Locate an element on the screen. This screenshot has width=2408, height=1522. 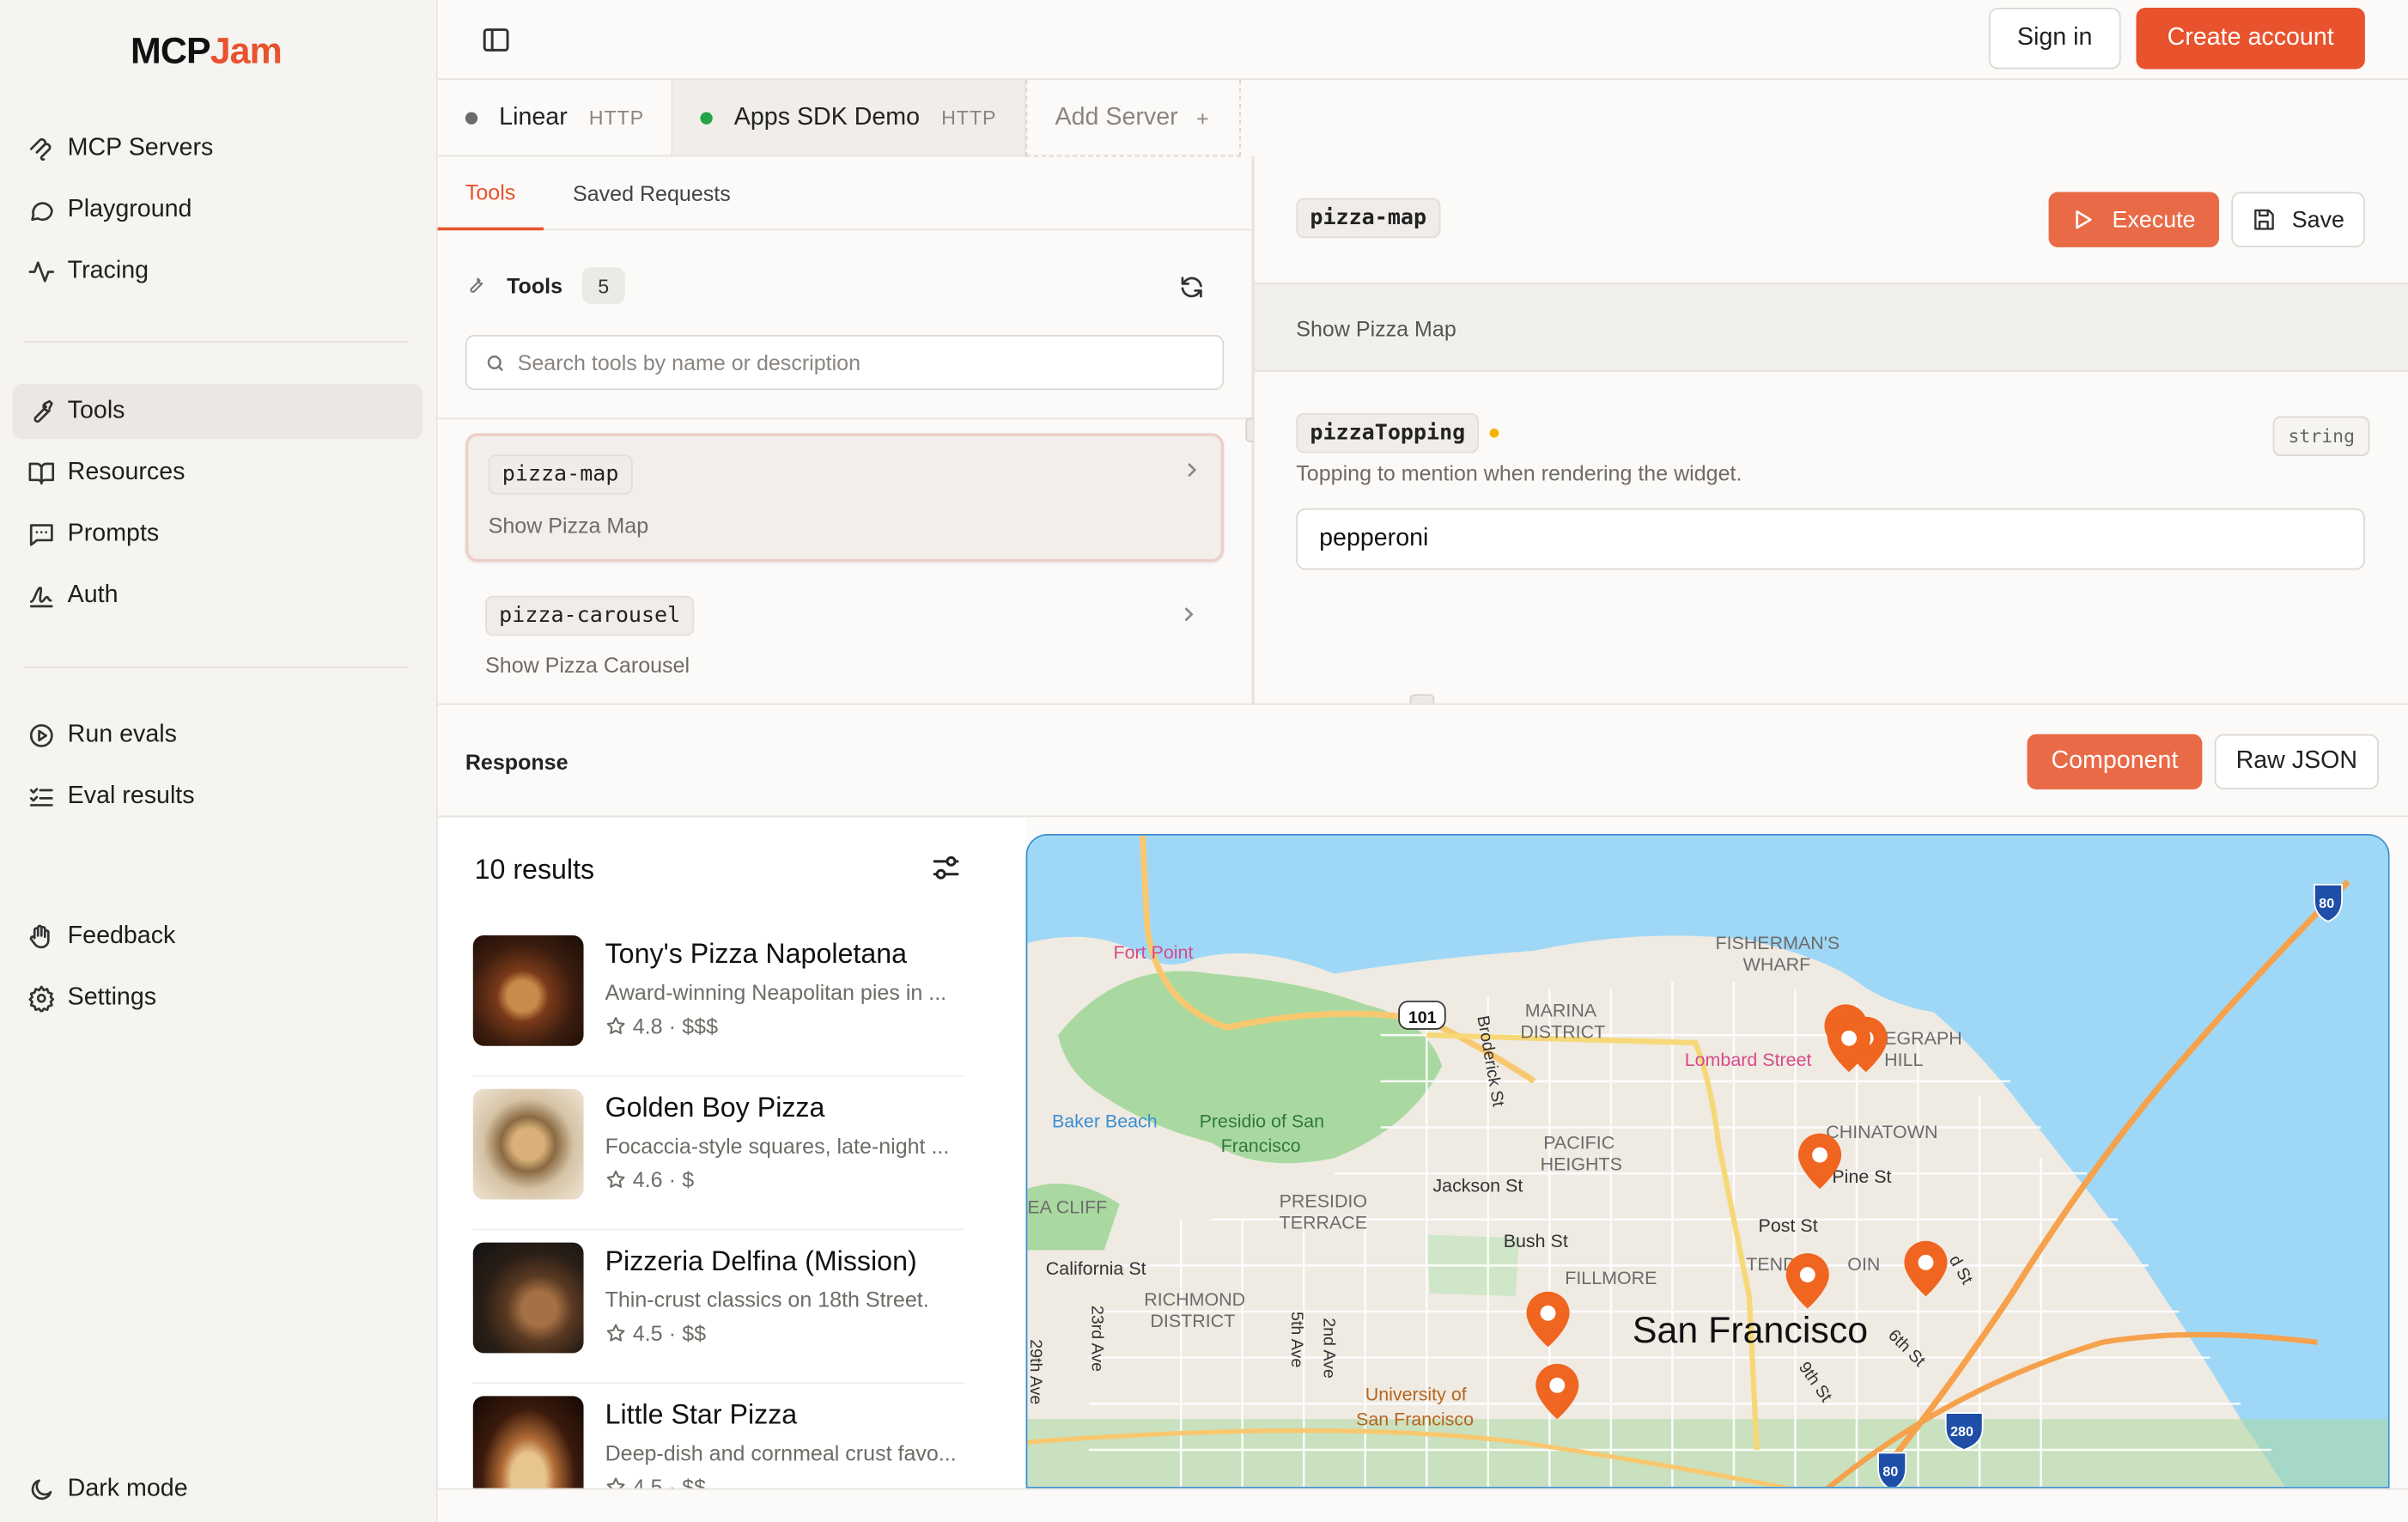
save-button: Save is located at coordinates (2298, 219).